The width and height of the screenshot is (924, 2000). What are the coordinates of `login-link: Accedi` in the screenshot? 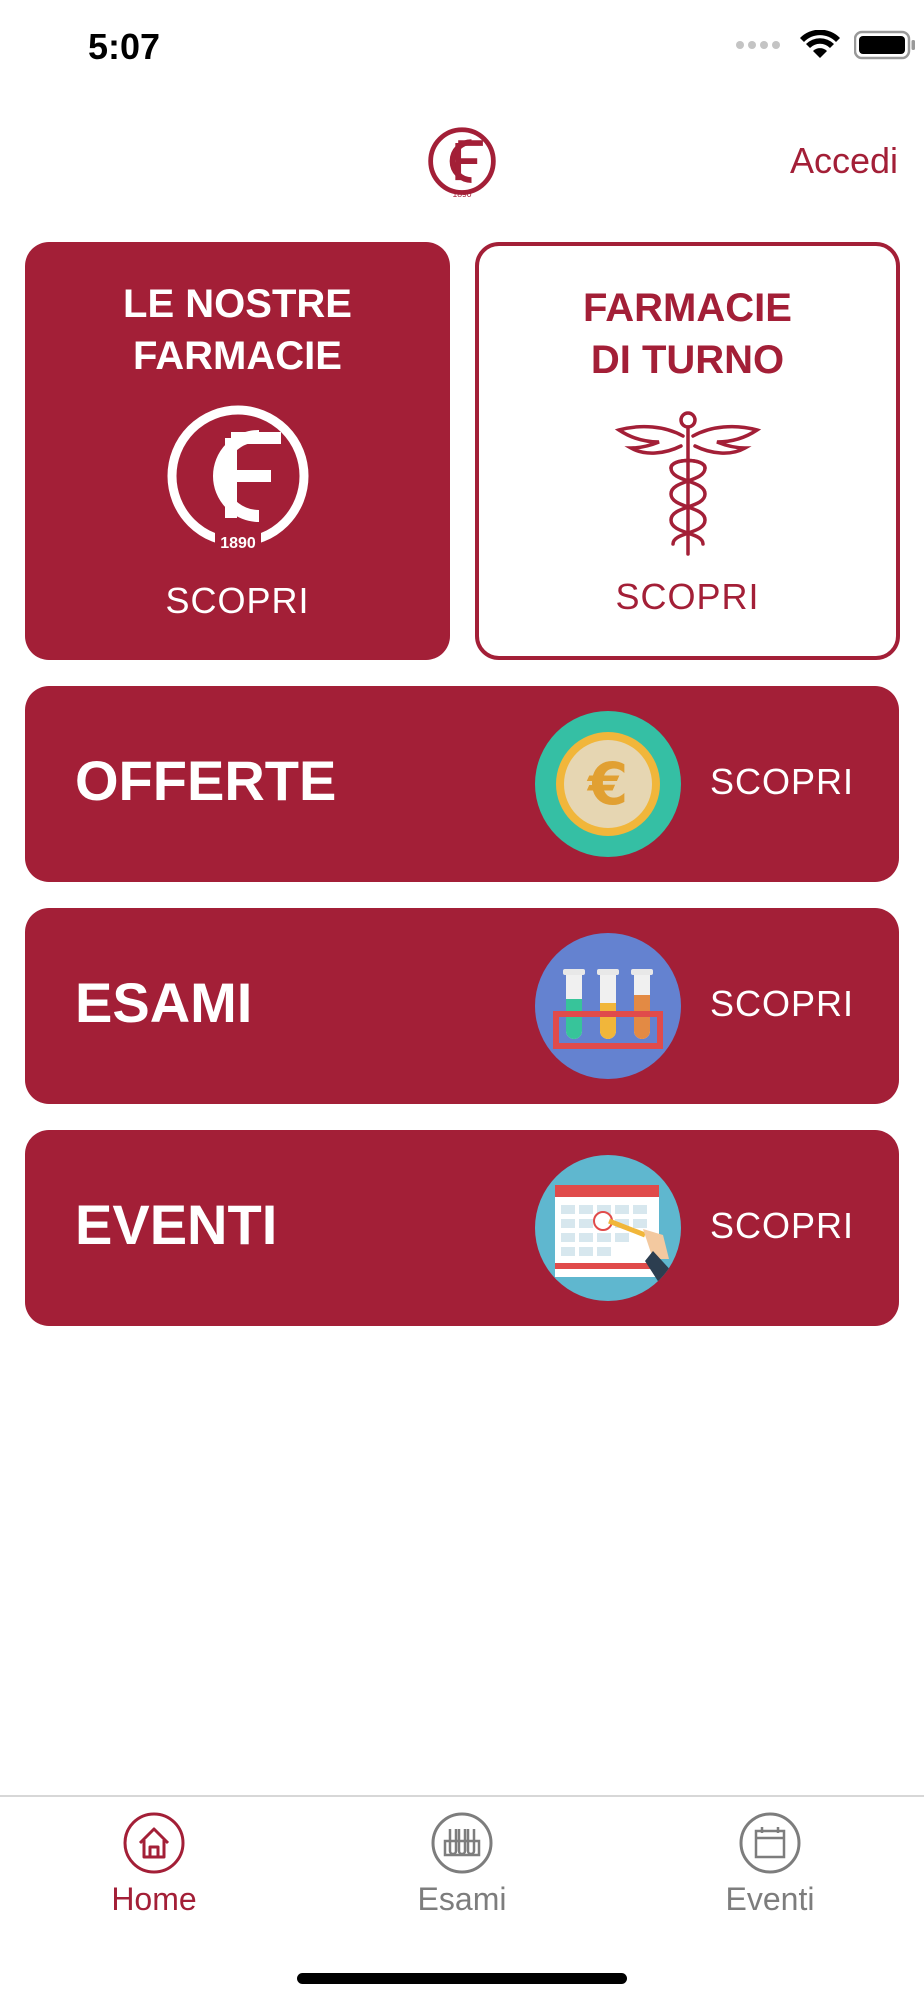 It's located at (844, 161).